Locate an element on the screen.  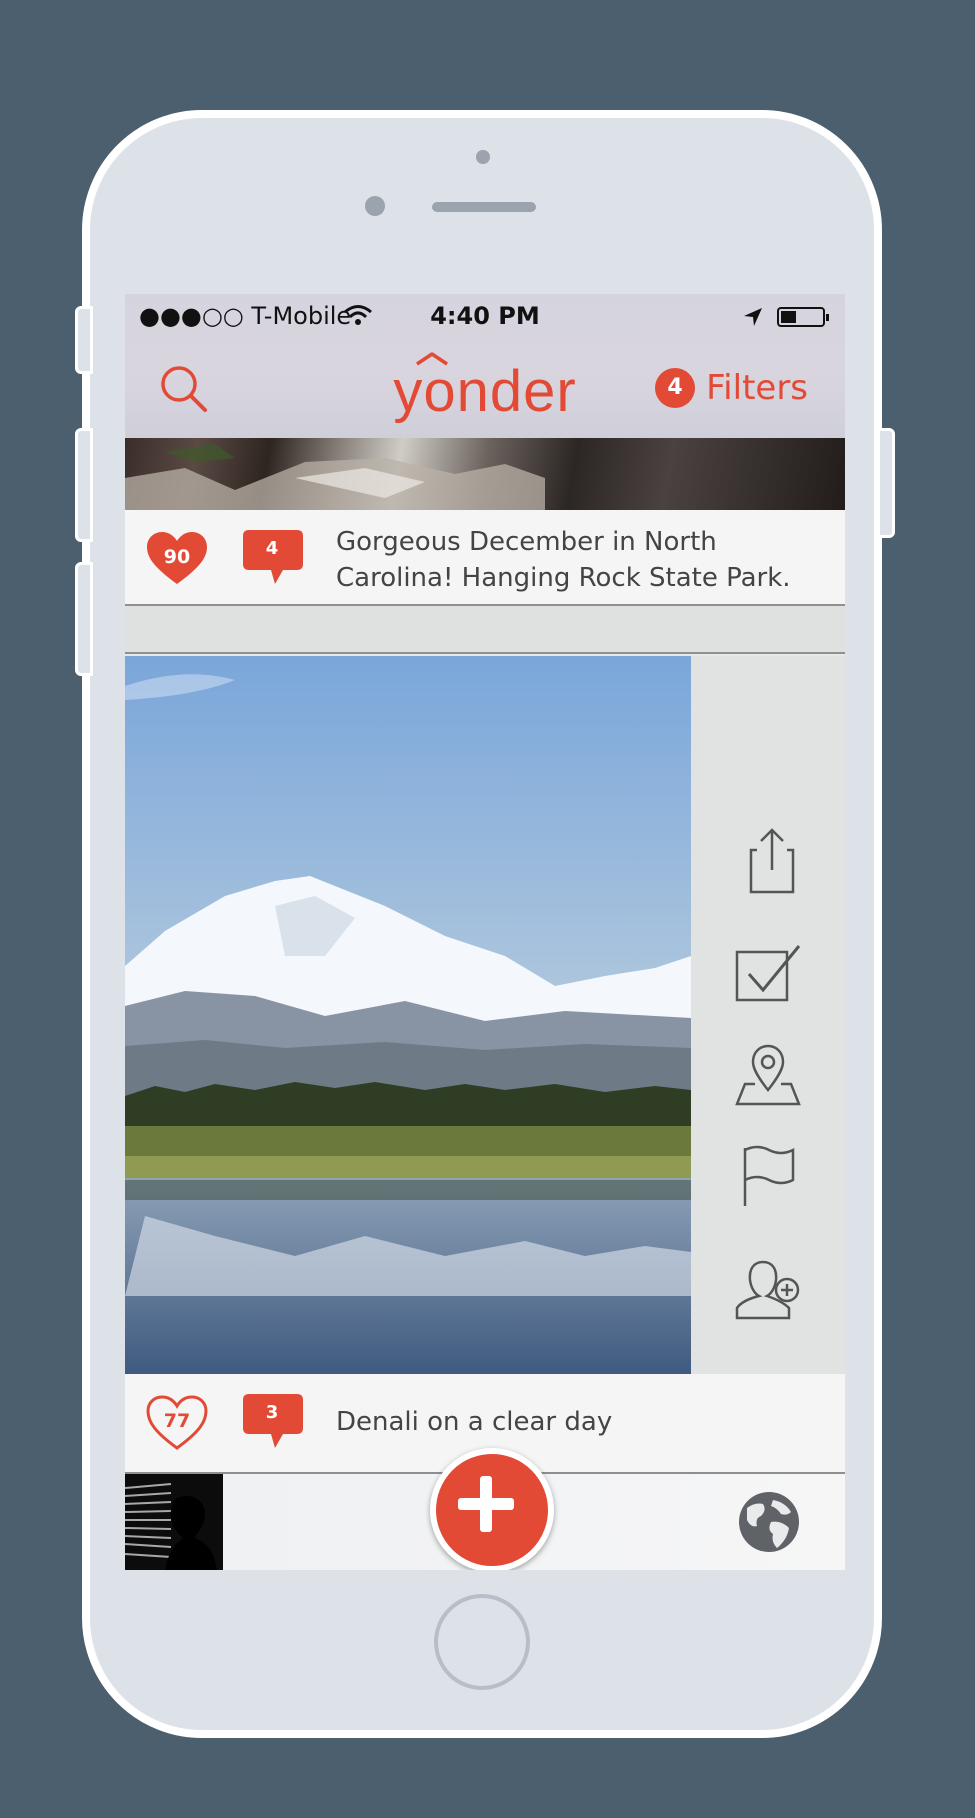
mute-switch is located at coordinates (84, 340).